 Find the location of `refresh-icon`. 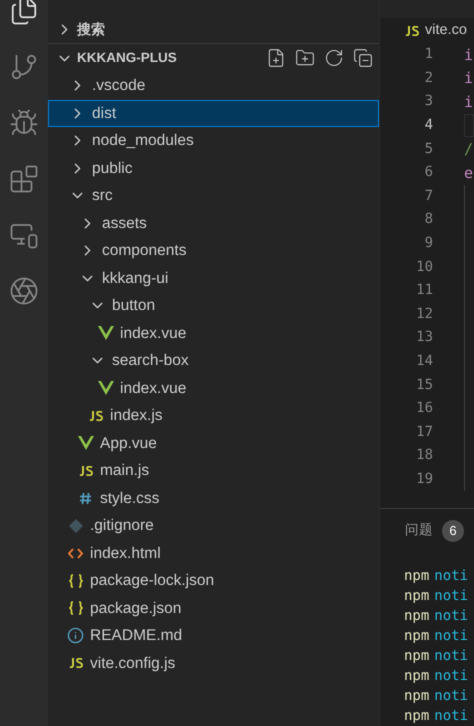

refresh-icon is located at coordinates (334, 58).